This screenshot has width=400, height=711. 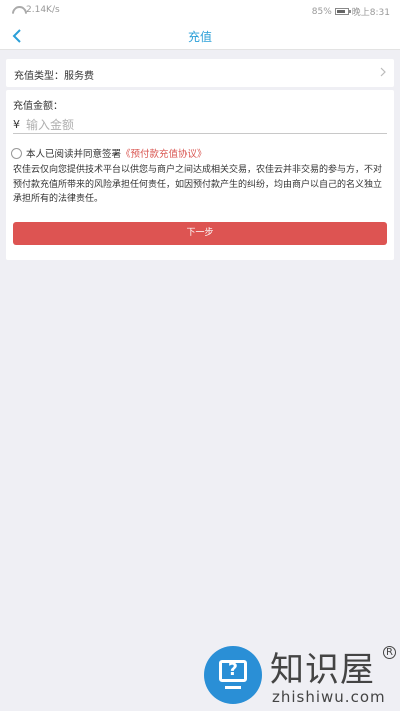 I want to click on amount-label: 充值金额：, so click(x=38, y=106).